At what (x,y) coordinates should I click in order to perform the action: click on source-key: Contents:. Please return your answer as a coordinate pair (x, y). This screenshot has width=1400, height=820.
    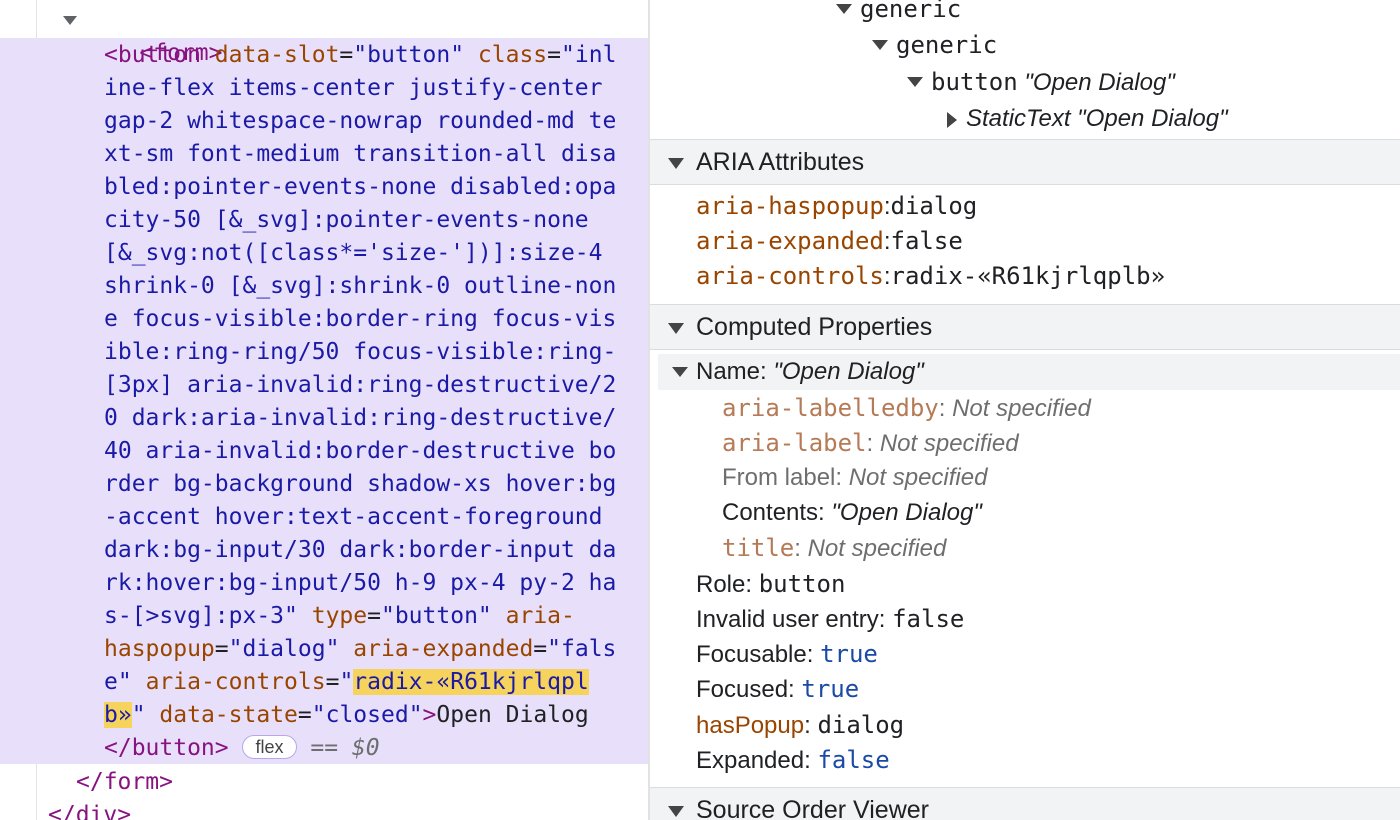
    Looking at the image, I should click on (773, 512).